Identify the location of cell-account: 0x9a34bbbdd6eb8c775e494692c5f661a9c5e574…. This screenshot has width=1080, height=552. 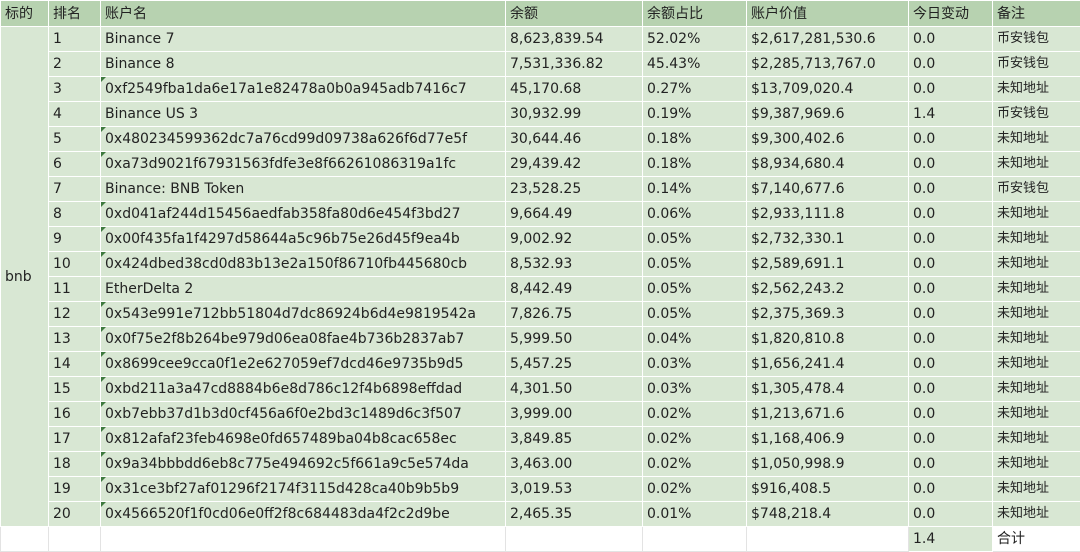
(303, 464).